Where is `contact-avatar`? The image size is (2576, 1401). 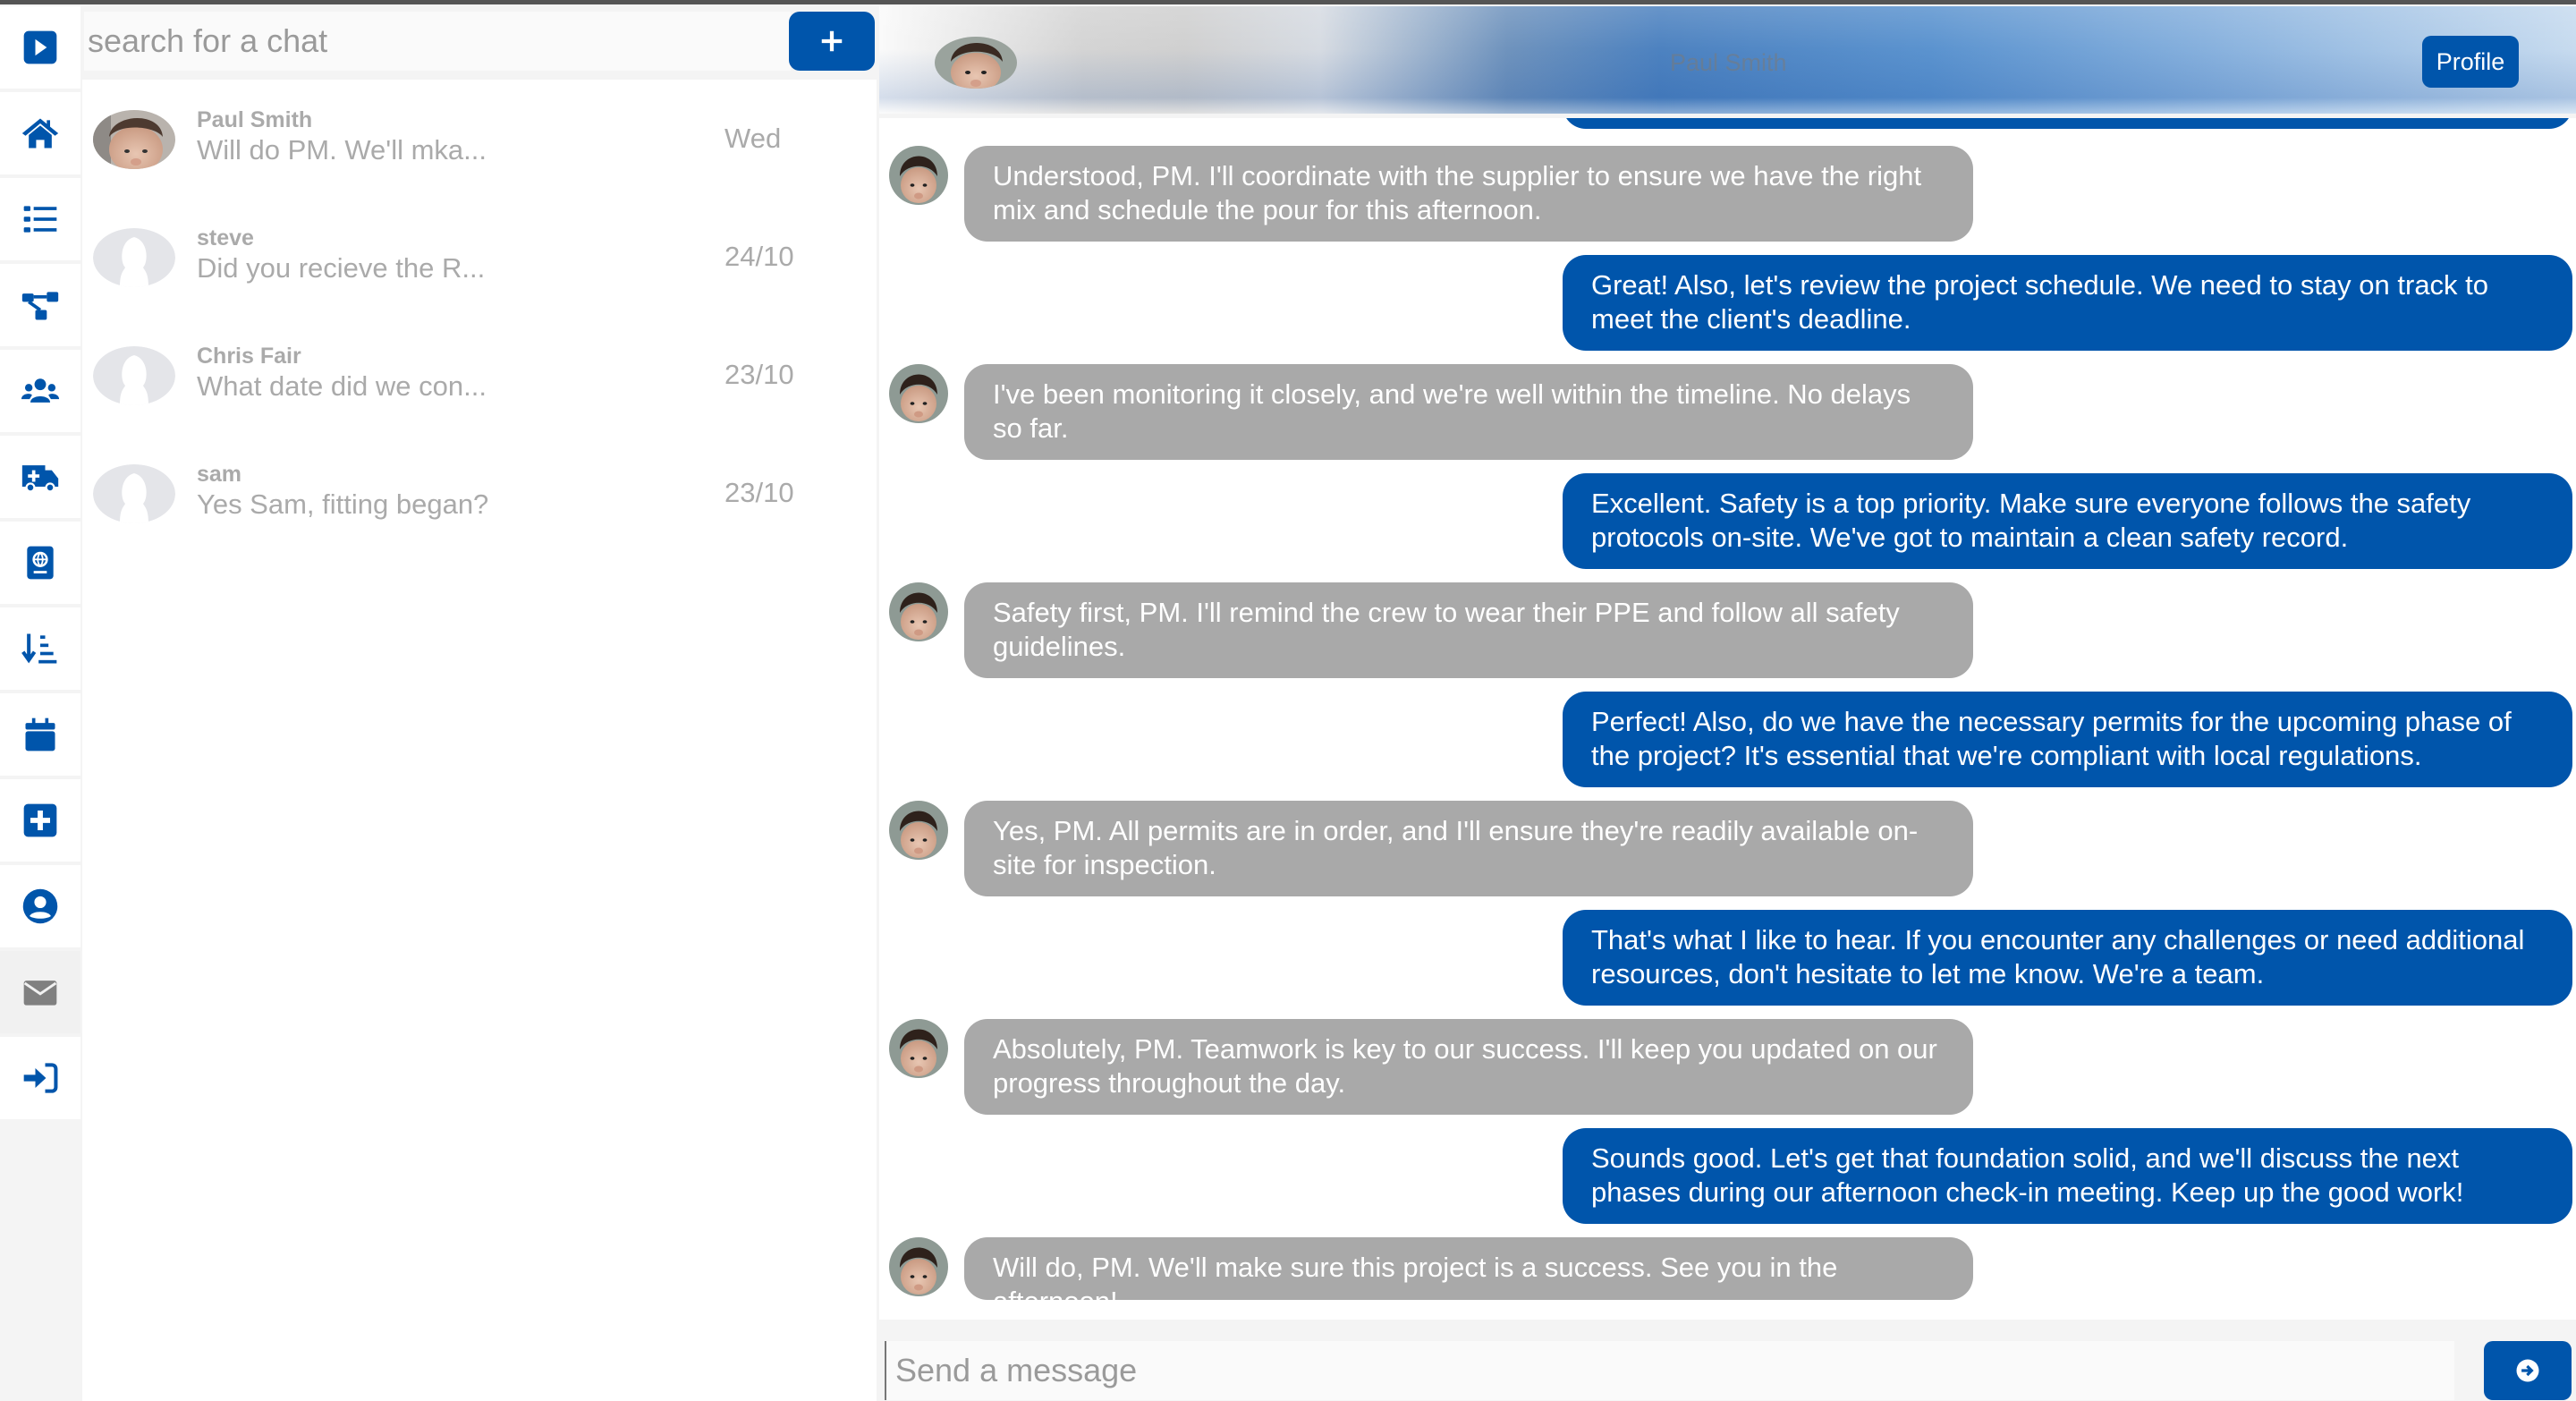 contact-avatar is located at coordinates (976, 63).